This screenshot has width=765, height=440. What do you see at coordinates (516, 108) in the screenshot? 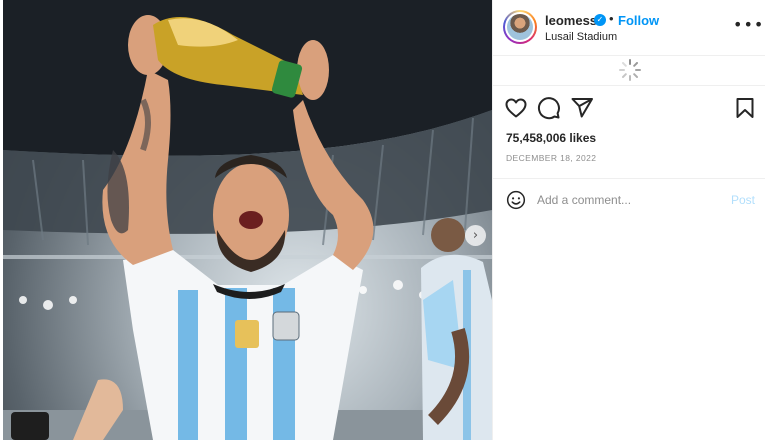
I see `heart-icon` at bounding box center [516, 108].